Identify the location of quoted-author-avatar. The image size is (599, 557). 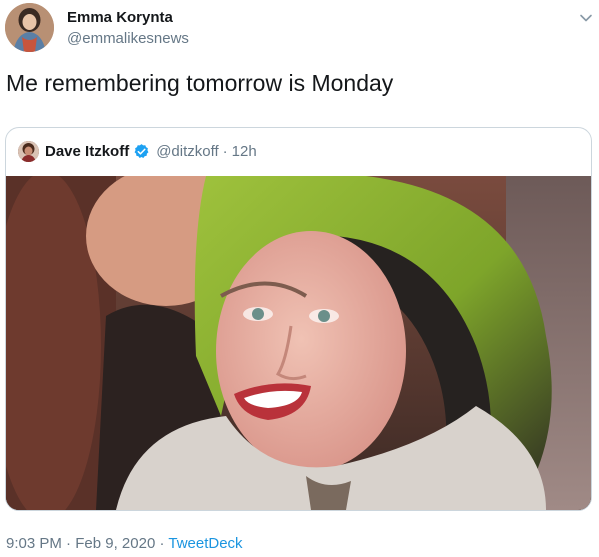
(28, 151).